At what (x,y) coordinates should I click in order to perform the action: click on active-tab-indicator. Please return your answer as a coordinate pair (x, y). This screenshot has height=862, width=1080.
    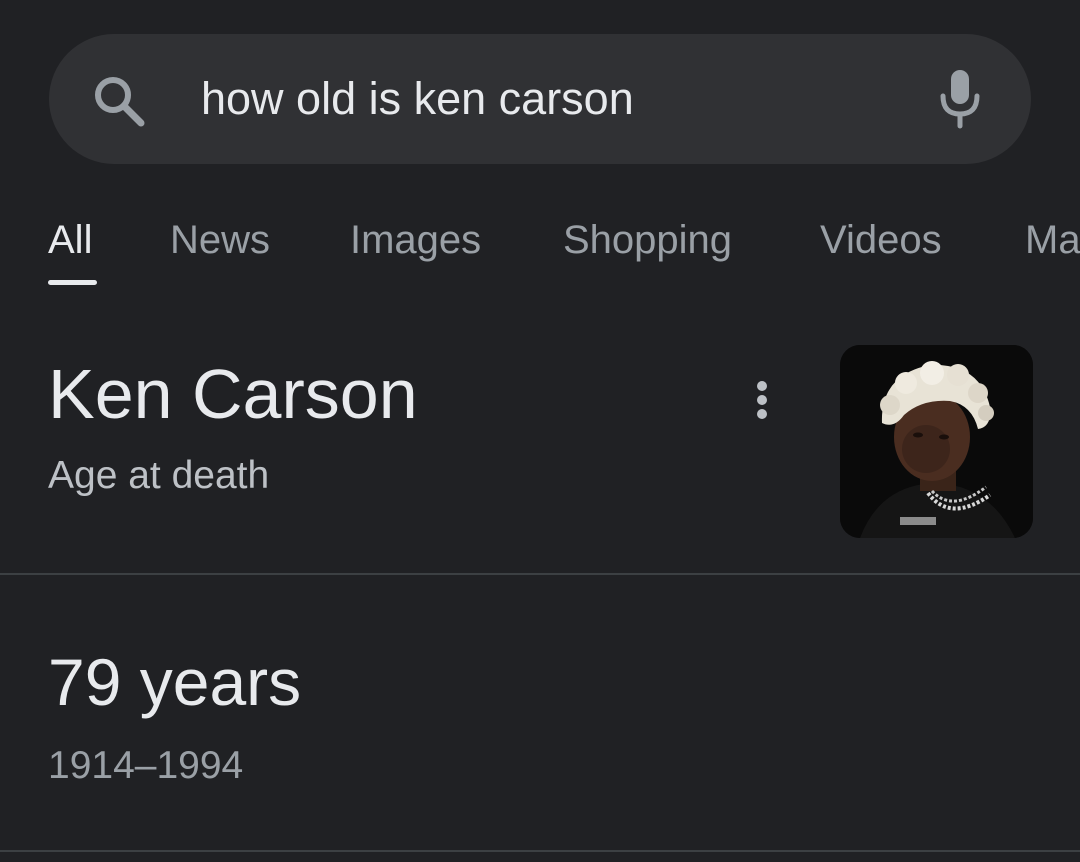
    Looking at the image, I should click on (72, 282).